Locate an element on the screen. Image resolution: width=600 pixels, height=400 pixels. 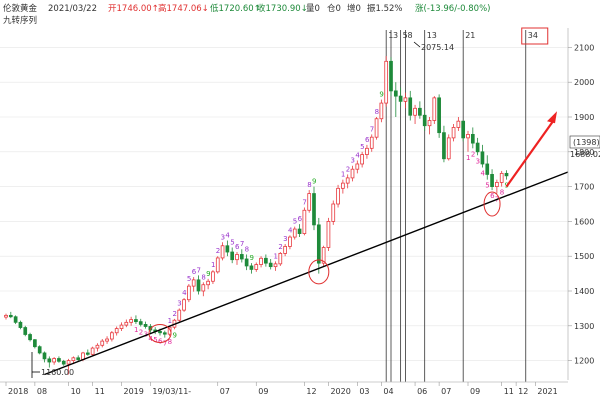
date-tick-label: 12 is located at coordinates (523, 391).